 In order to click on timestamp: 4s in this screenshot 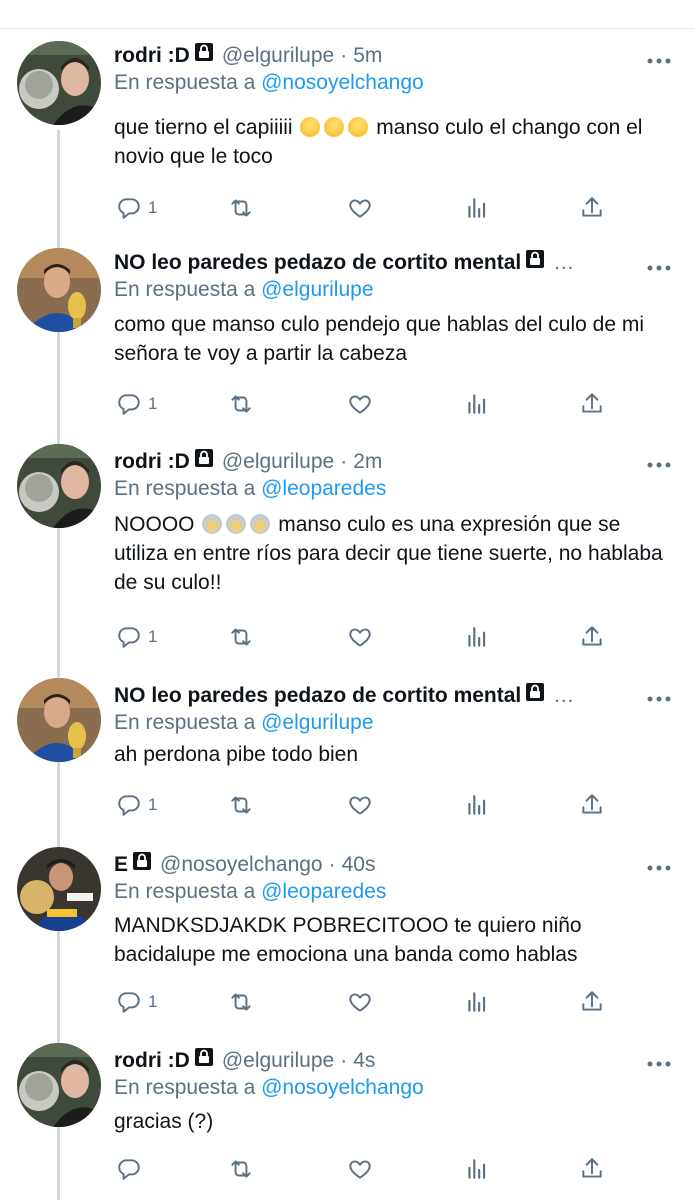, I will do `click(364, 1061)`.